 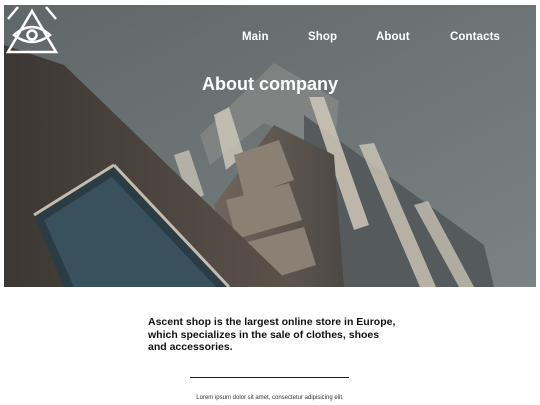 I want to click on nav-main-link: Main, so click(x=255, y=37).